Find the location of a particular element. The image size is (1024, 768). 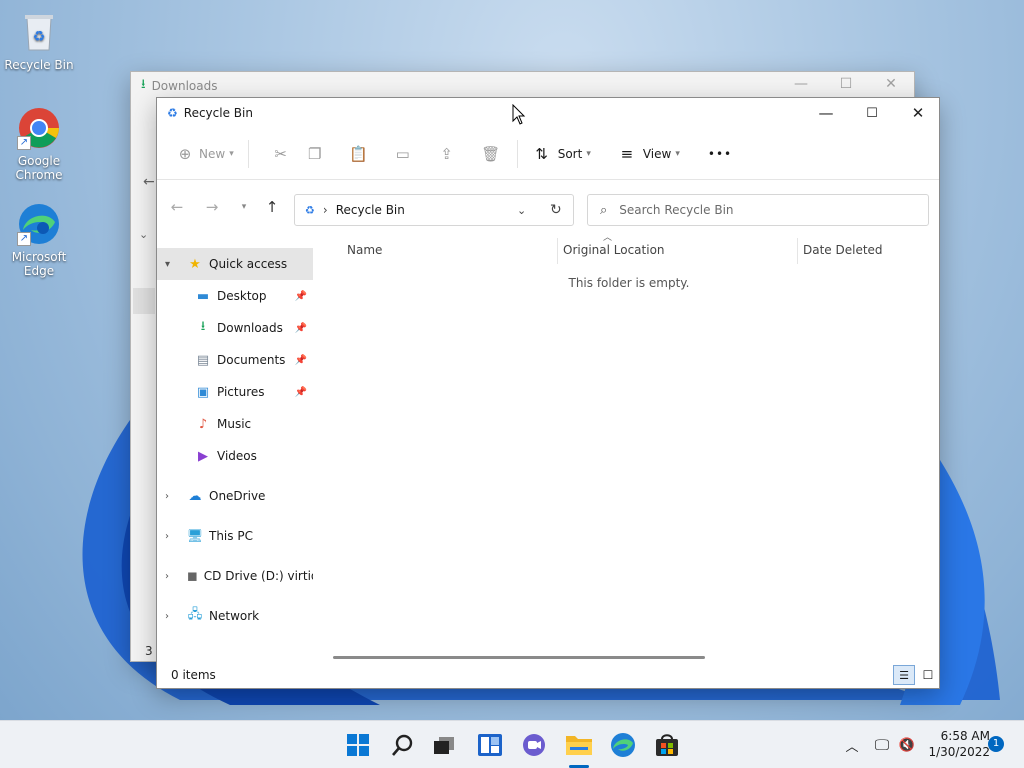

column-header-date-deleted: Date Deleted is located at coordinates (868, 250).